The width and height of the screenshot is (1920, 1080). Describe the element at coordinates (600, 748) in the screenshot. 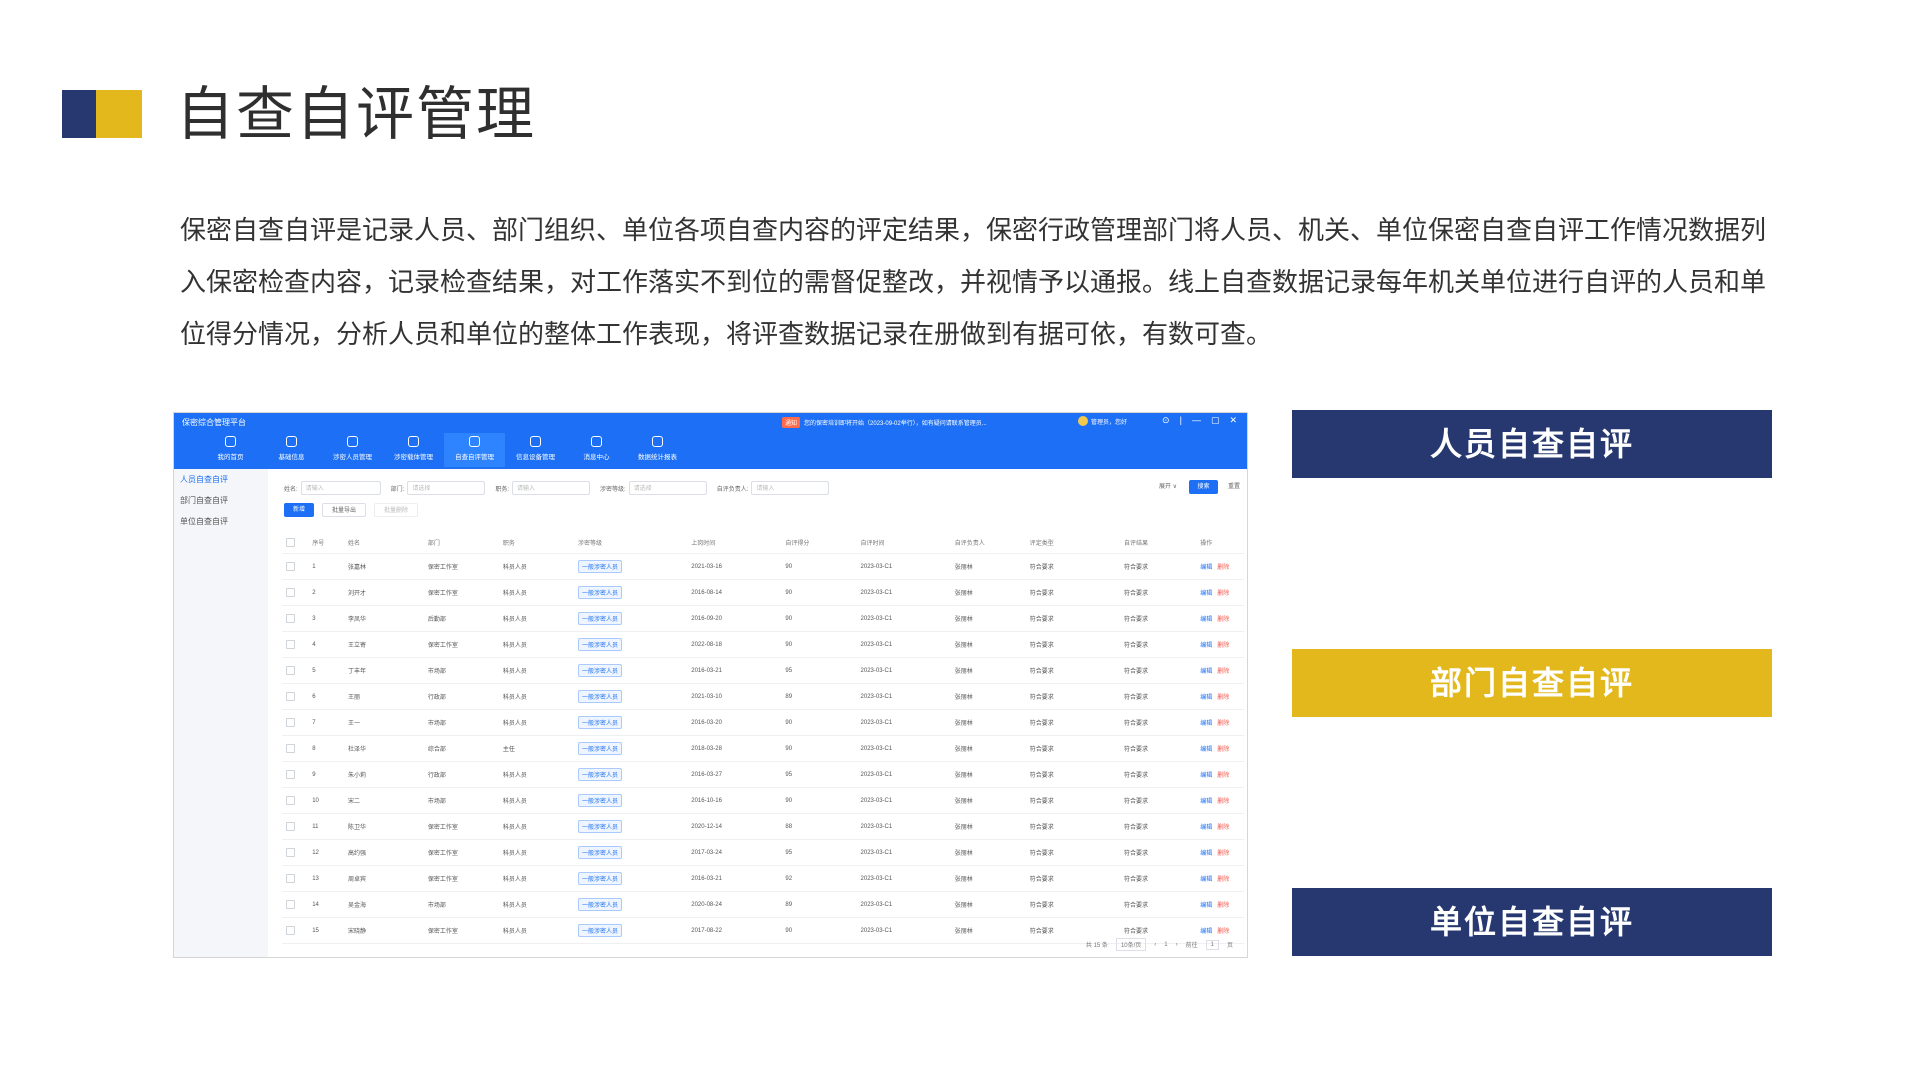

I see `security-level-tag: 一般涉密人员` at that location.